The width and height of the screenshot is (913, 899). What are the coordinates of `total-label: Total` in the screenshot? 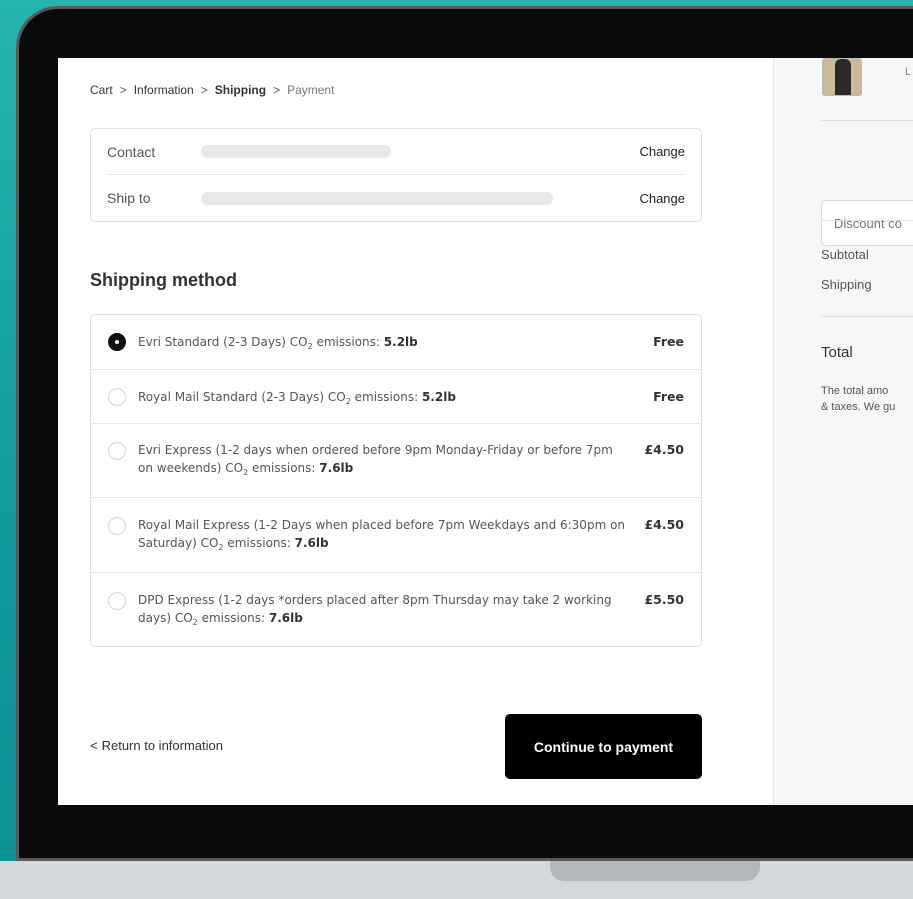 It's located at (837, 352).